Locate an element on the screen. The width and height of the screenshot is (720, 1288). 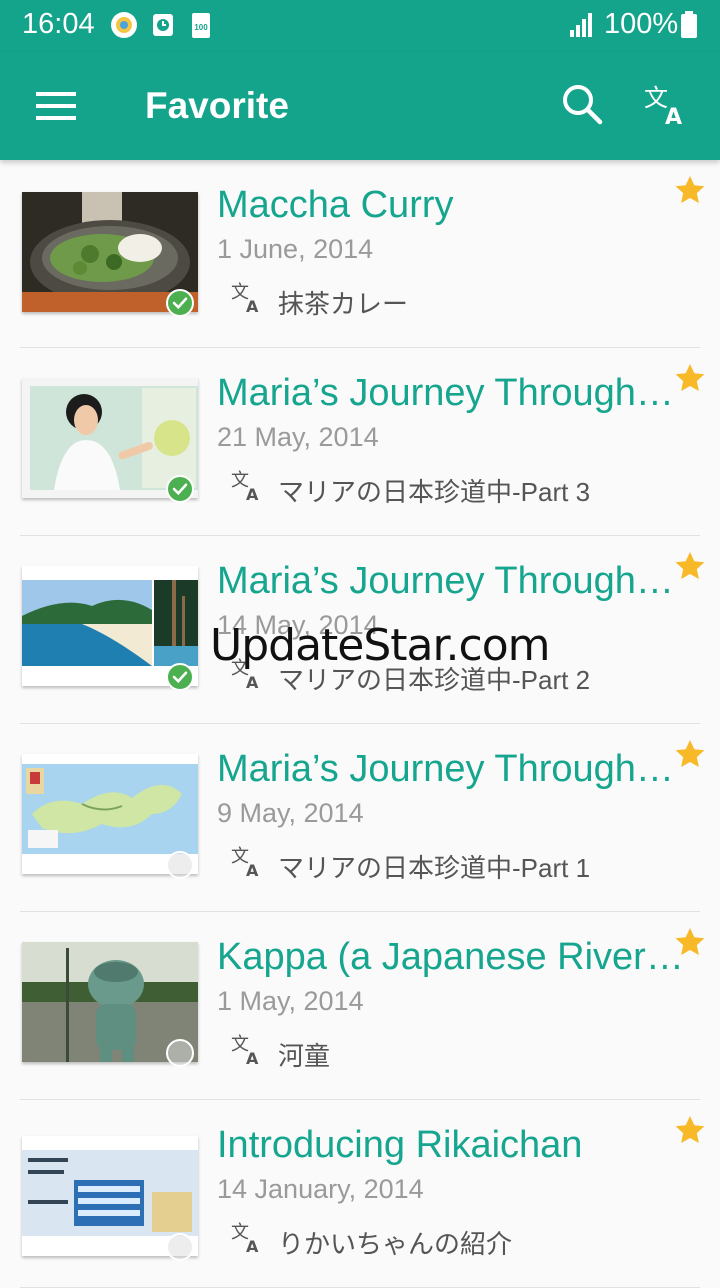
article-date: 14 January, 2014 is located at coordinates (320, 1189).